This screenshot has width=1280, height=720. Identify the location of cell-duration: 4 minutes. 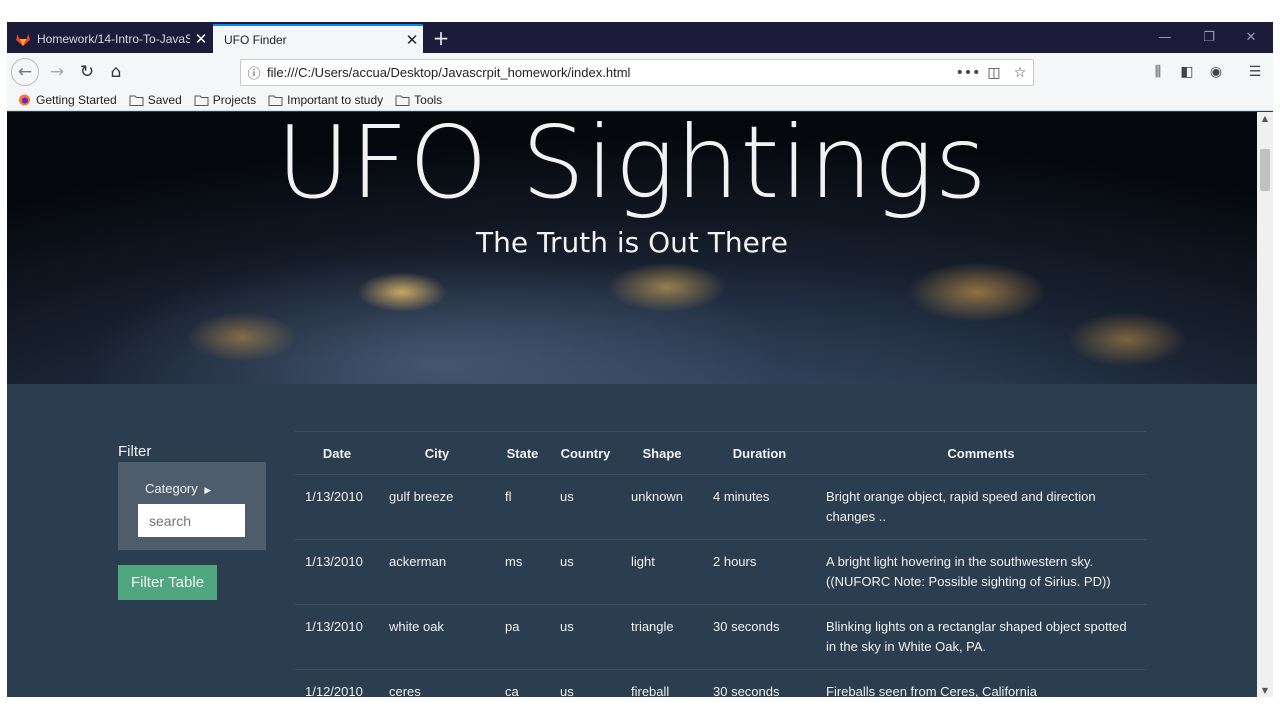
(759, 507).